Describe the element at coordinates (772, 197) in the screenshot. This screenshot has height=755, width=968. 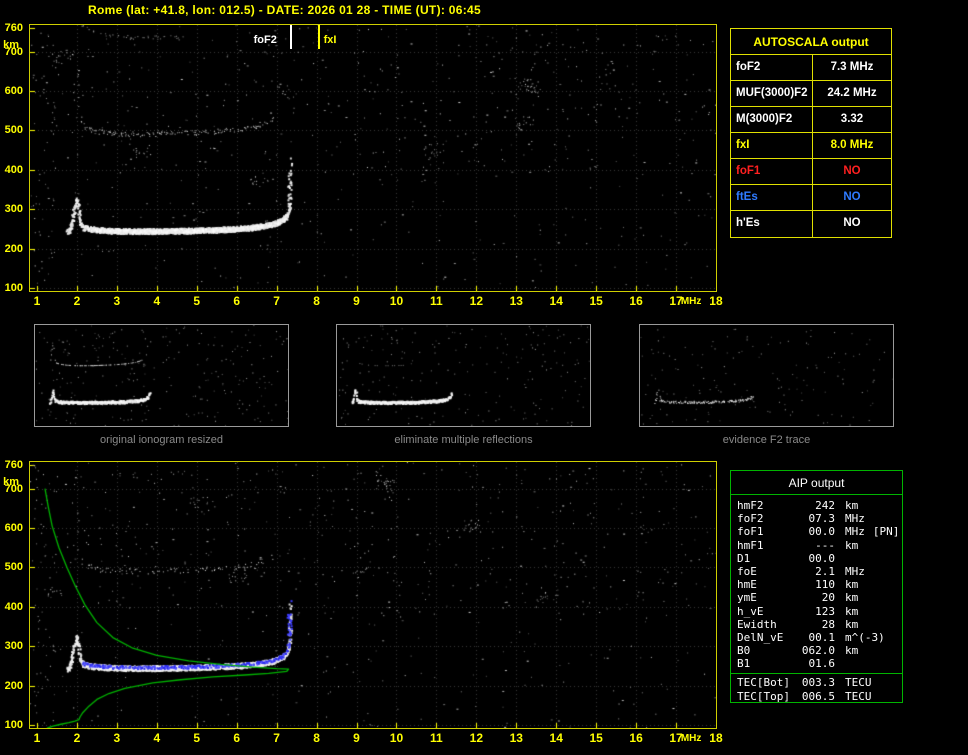
I see `autoscala-param-label: ftEs` at that location.